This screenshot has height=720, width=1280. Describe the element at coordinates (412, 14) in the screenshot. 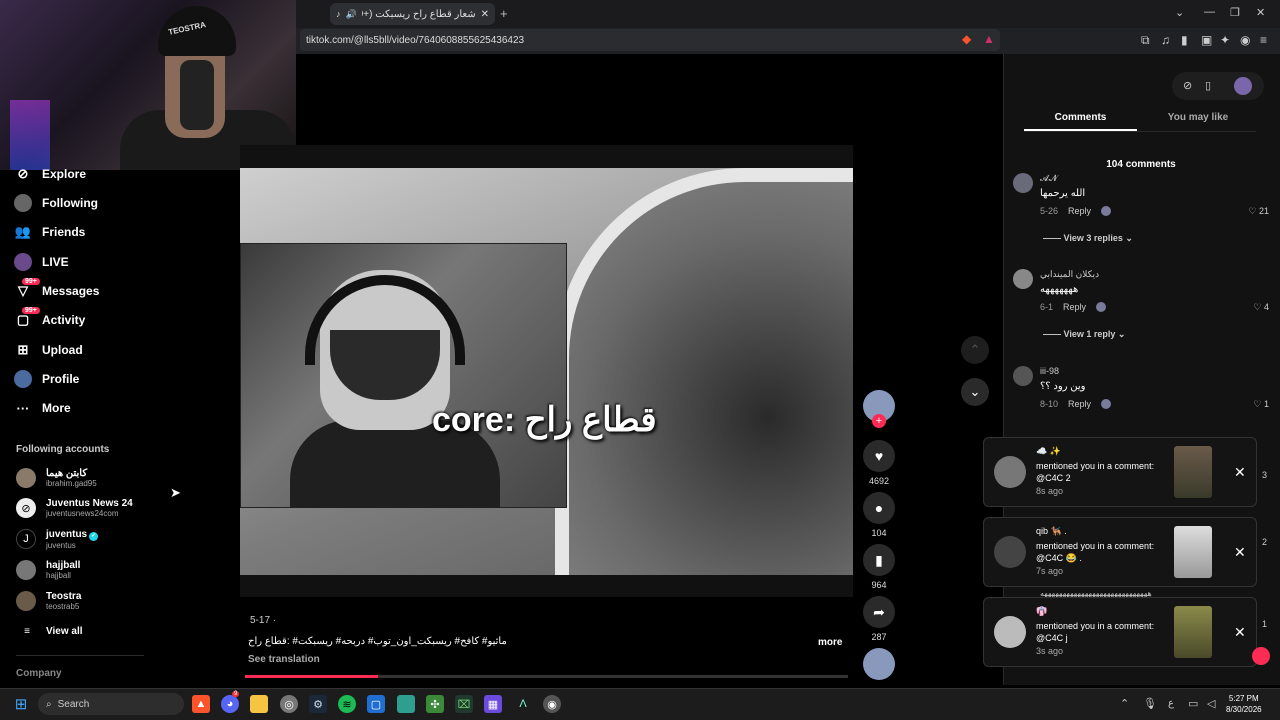

I see `browser-tab: ♪ 🔊 شعار قطاع راح ريسبكت (+99) -- ✕` at that location.